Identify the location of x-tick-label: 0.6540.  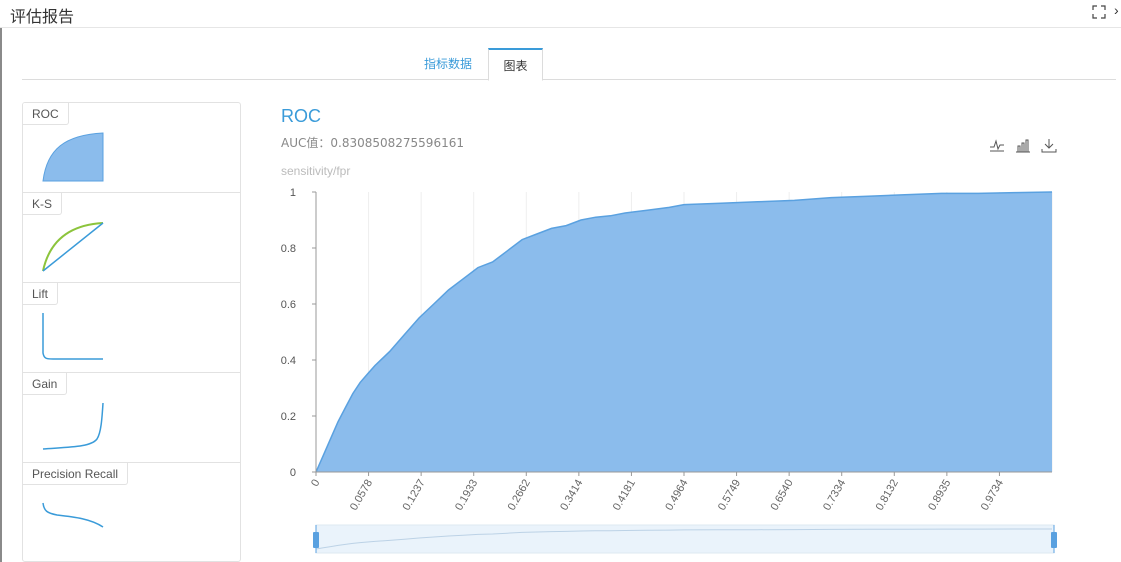
(782, 495).